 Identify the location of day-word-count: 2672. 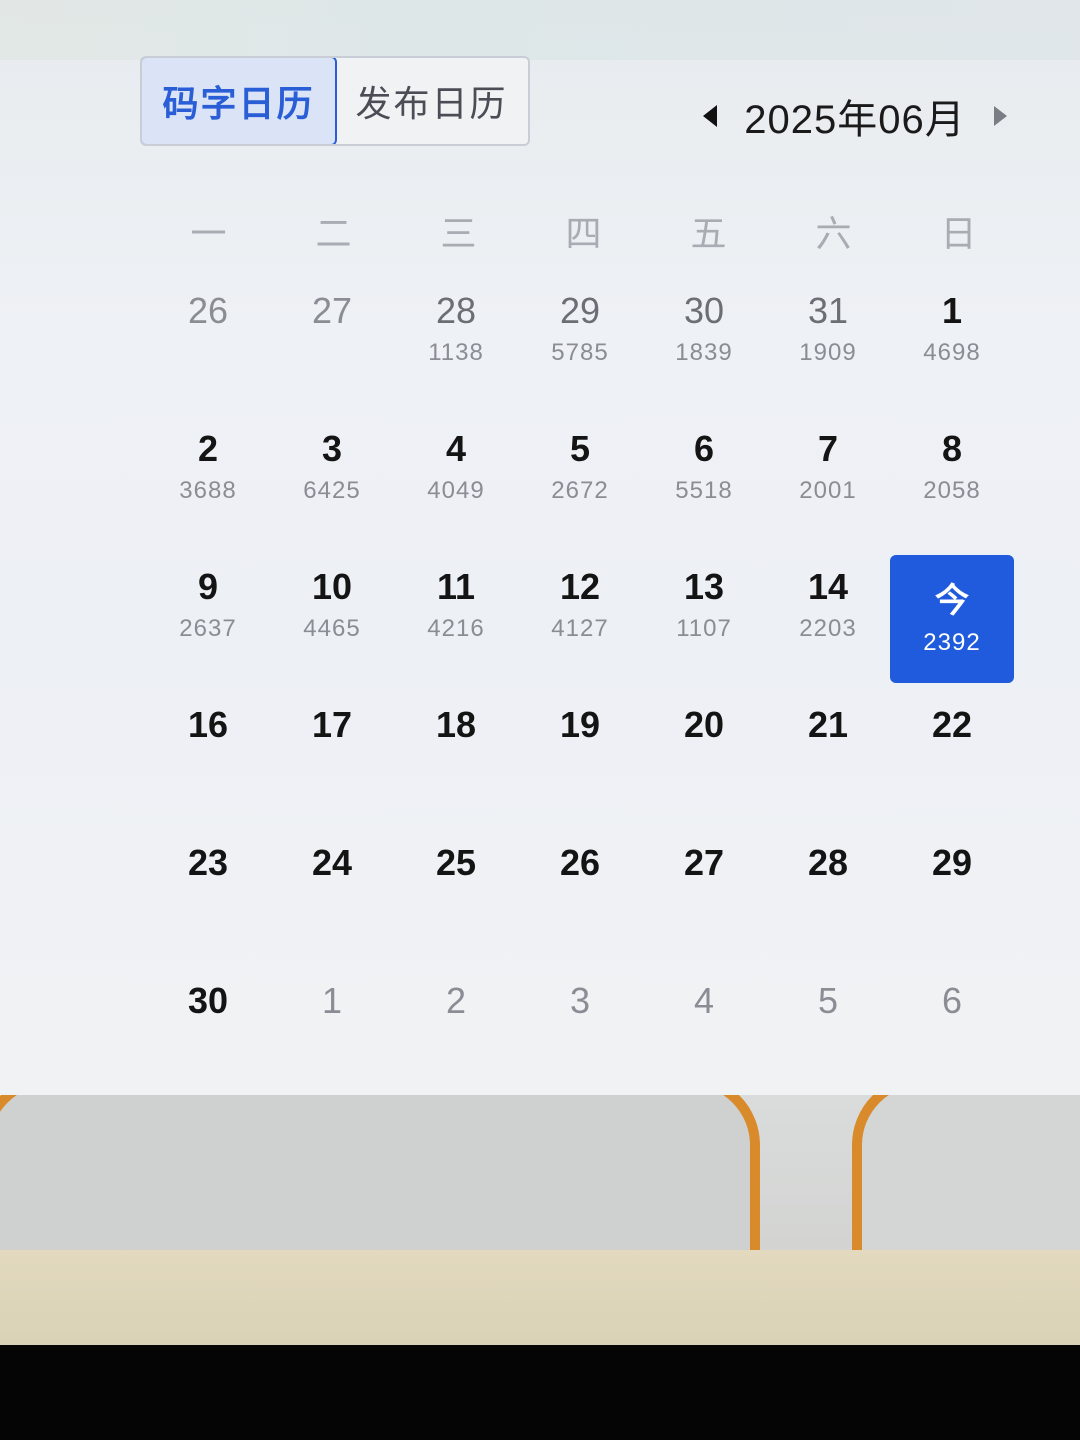
(580, 490).